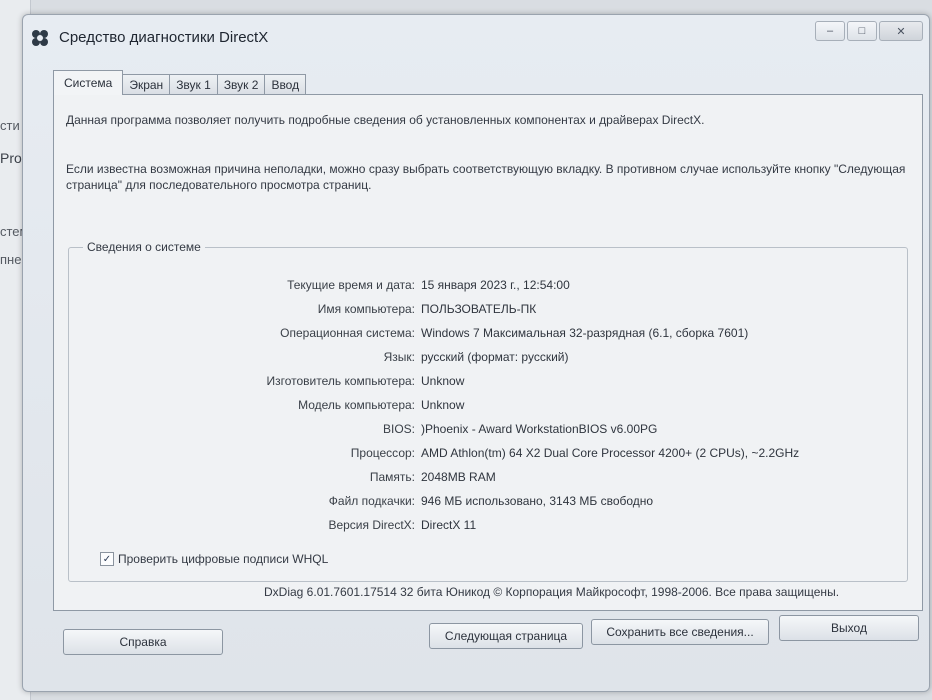 This screenshot has width=932, height=700. Describe the element at coordinates (164, 37) in the screenshot. I see `window-title: Средство диагностики DirectX` at that location.